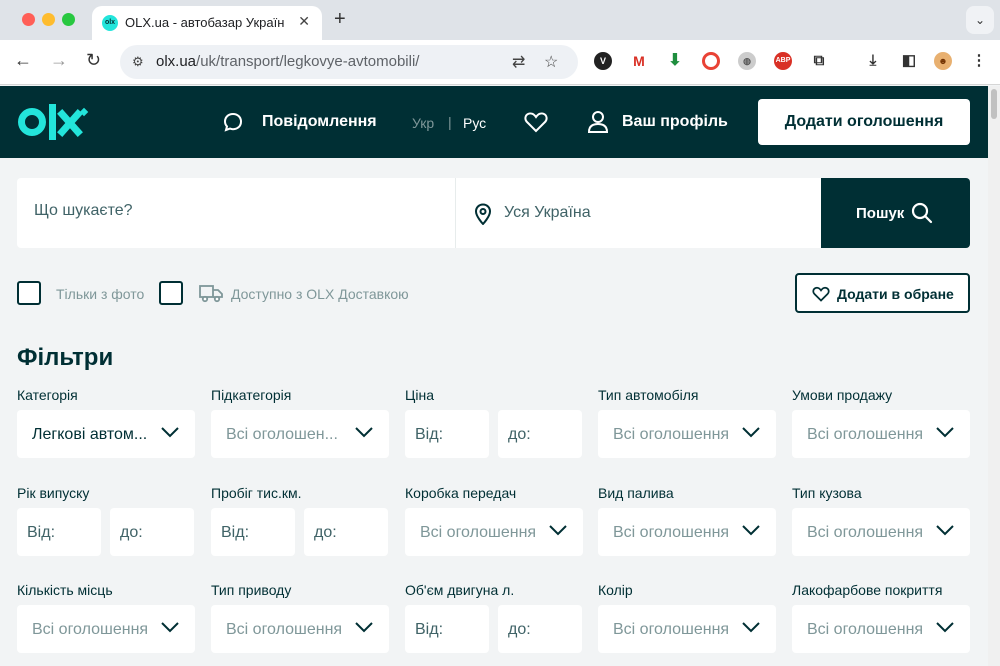  I want to click on gearbox-select: Всі оголошення, so click(494, 532).